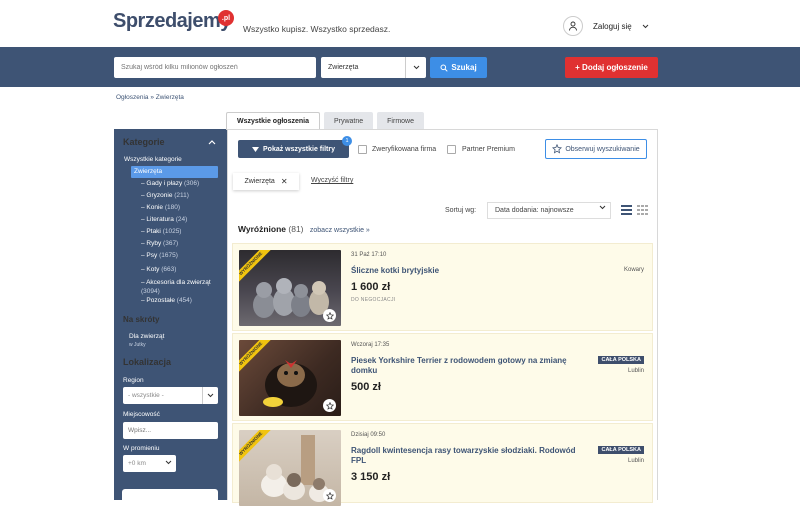 This screenshot has height=506, width=800. I want to click on sidebar-item-category: – Konie (180), so click(160, 207).